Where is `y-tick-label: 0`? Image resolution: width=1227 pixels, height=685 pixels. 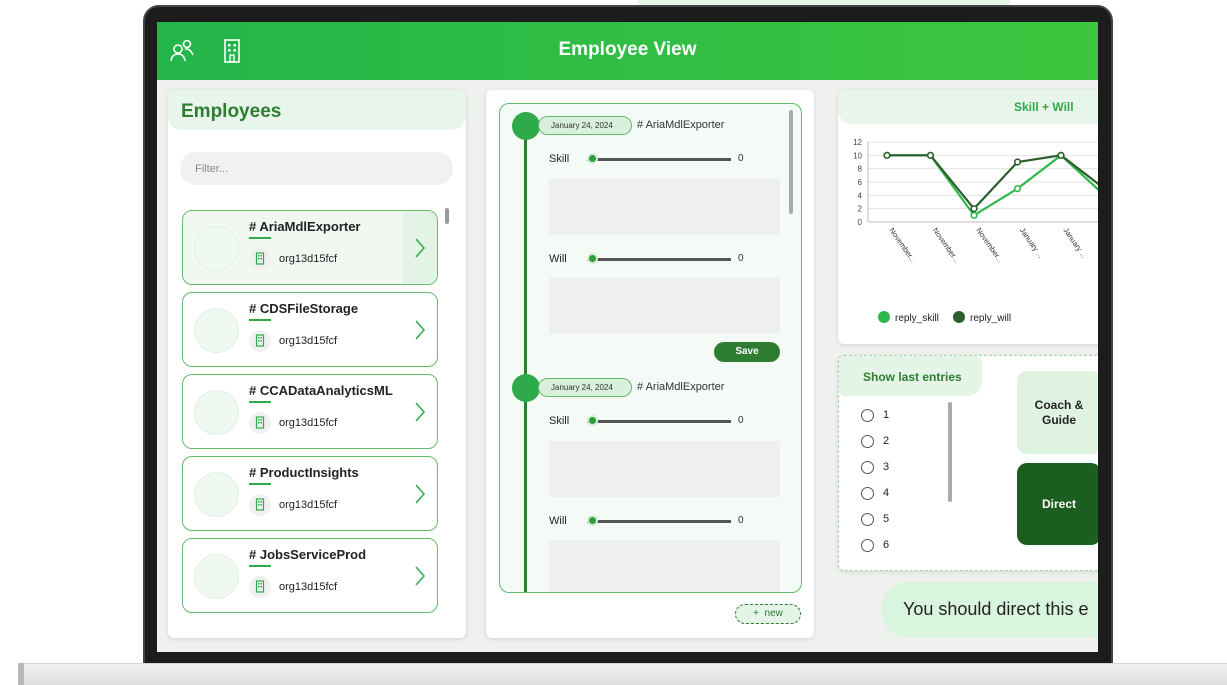
y-tick-label: 0 is located at coordinates (860, 222).